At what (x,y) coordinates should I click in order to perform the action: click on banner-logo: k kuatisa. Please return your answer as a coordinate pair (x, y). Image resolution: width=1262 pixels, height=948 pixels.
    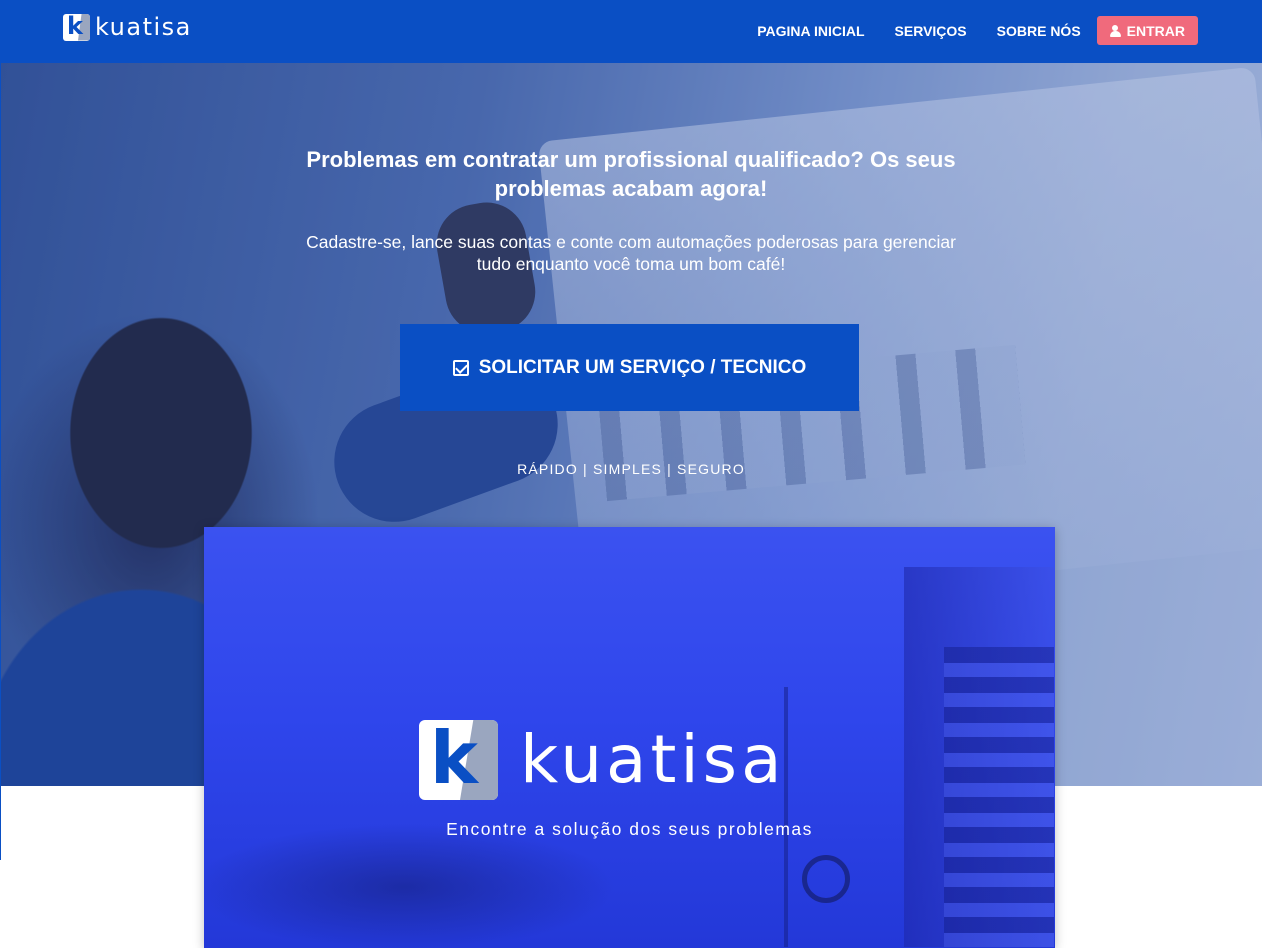
    Looking at the image, I should click on (602, 760).